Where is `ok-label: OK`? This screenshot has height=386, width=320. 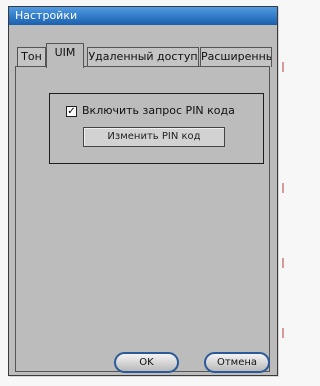 ok-label: OK is located at coordinates (146, 362).